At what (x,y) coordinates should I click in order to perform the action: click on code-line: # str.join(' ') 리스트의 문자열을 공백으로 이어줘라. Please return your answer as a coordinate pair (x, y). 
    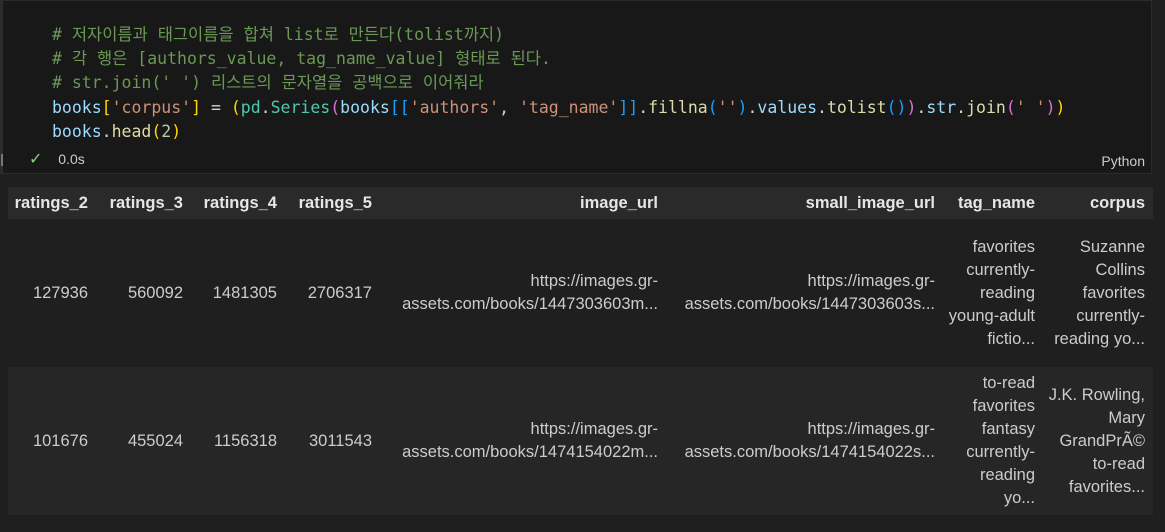
    Looking at the image, I should click on (558, 83).